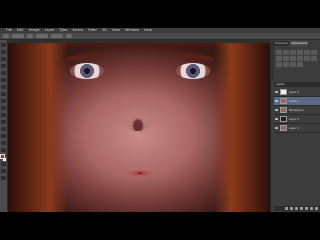  What do you see at coordinates (286, 208) in the screenshot?
I see `link-icon` at bounding box center [286, 208].